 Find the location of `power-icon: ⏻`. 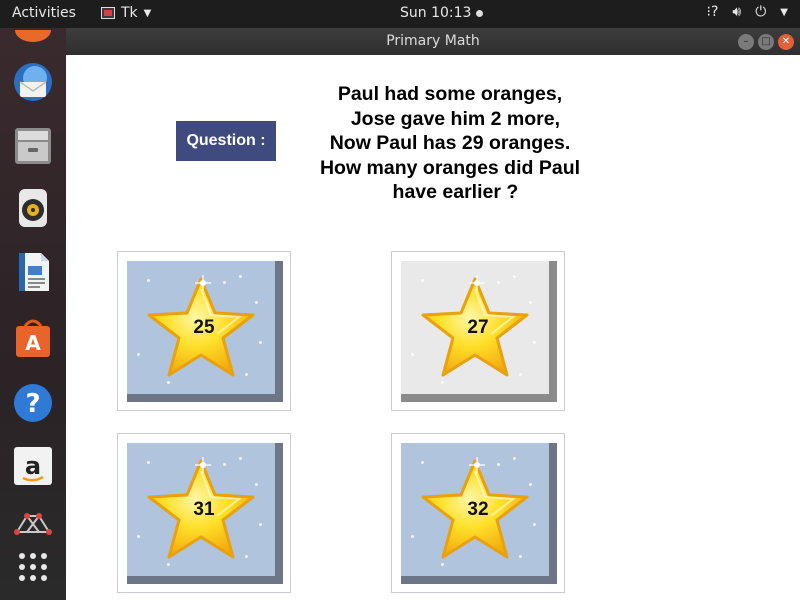

power-icon: ⏻ is located at coordinates (760, 12).